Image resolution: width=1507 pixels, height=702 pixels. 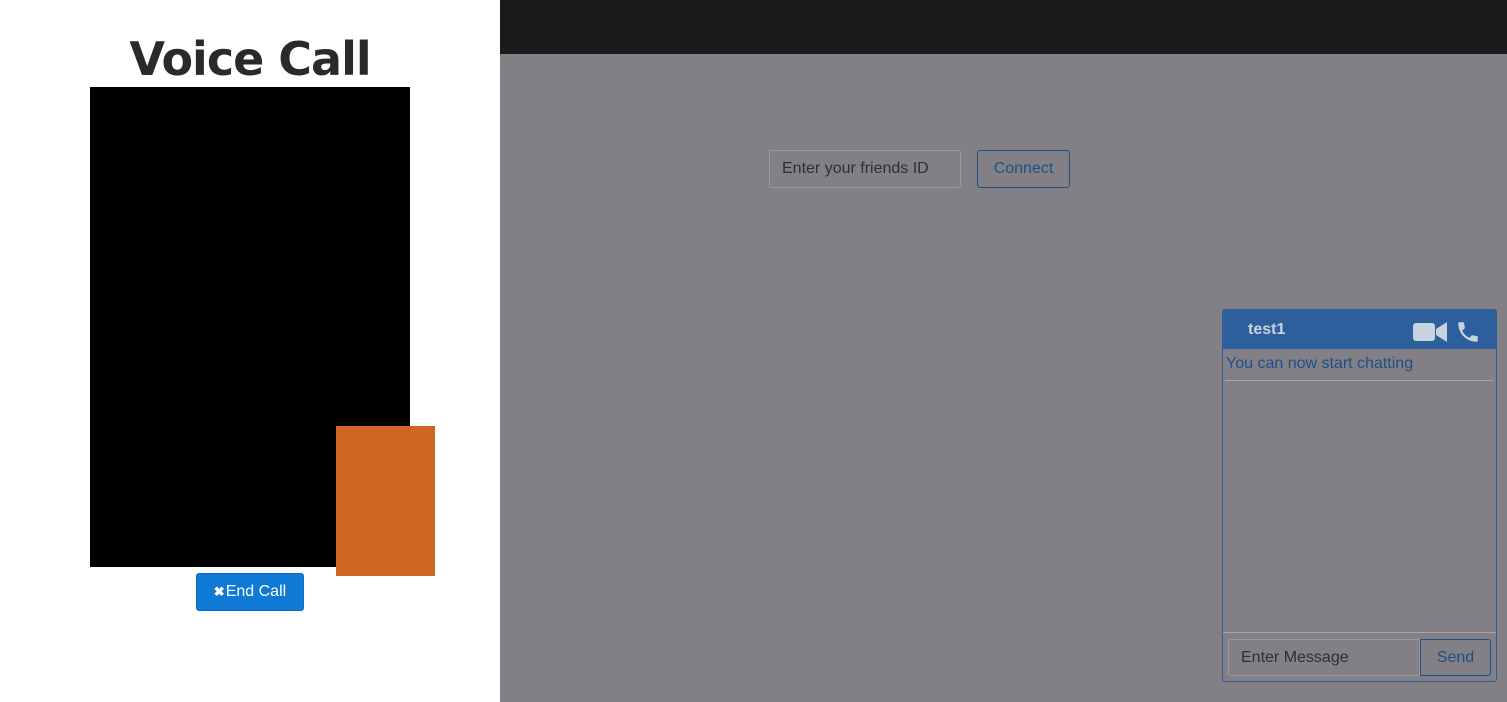 What do you see at coordinates (1359, 632) in the screenshot?
I see `chat-footer-divider` at bounding box center [1359, 632].